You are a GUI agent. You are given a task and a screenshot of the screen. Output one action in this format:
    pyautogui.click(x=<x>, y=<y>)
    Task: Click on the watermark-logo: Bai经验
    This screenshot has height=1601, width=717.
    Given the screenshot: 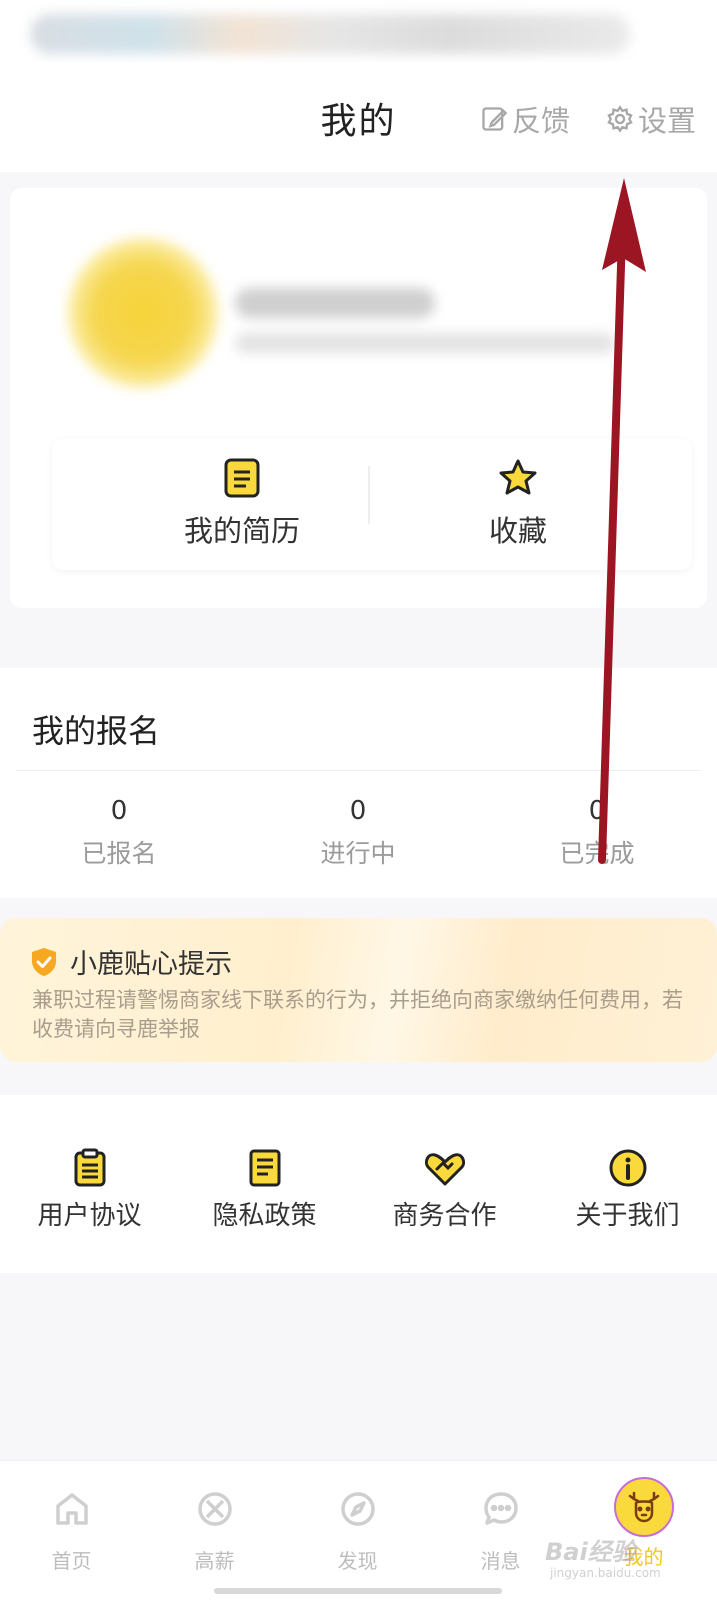 What is the action you would take?
    pyautogui.click(x=590, y=1552)
    